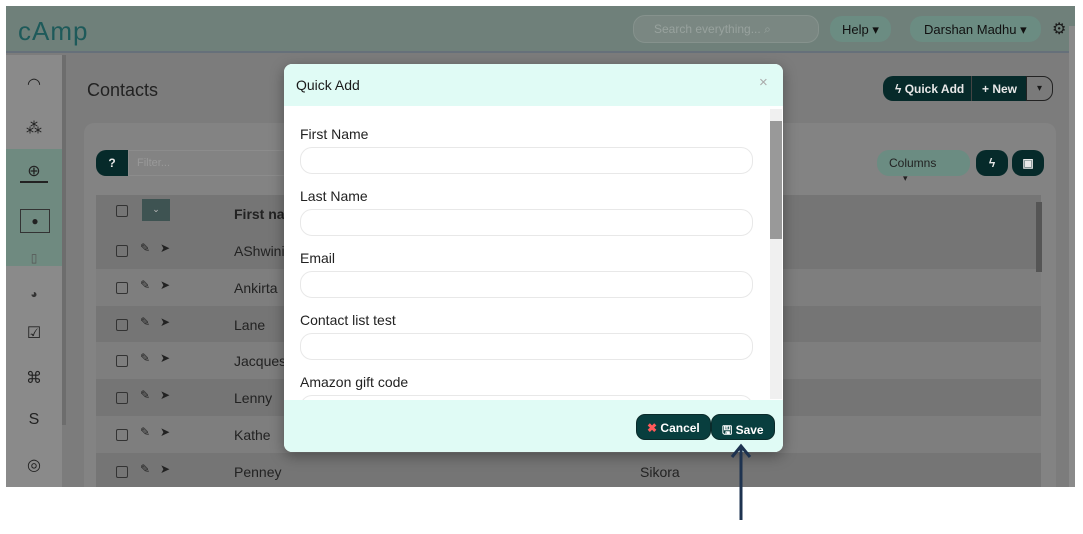 This screenshot has height=534, width=1083. I want to click on field-label: Last Name, so click(334, 196).